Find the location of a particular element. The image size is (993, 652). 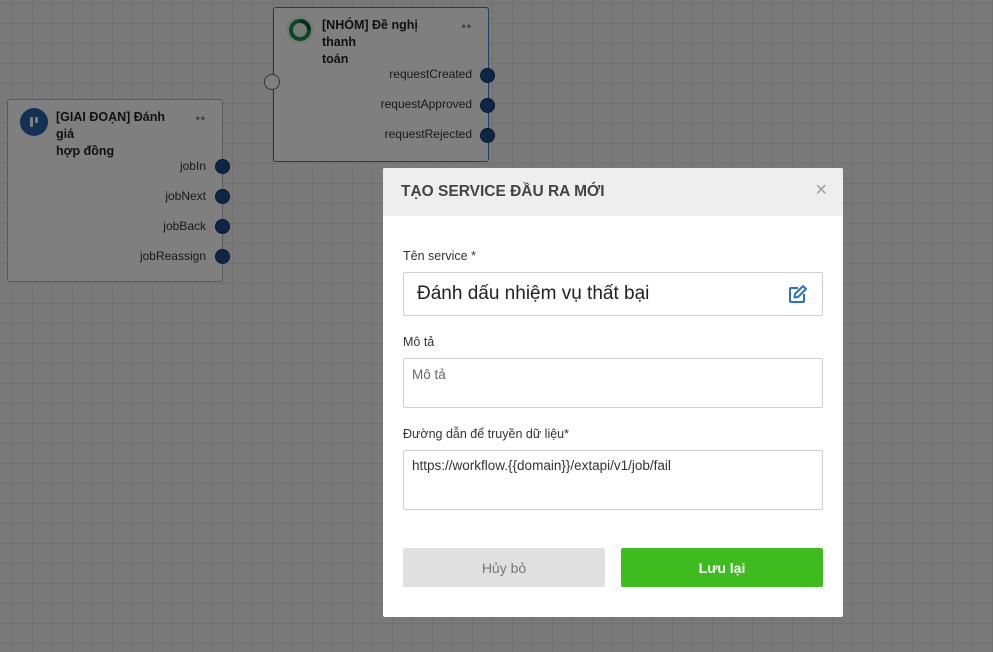

description-placeholder: Mô tả is located at coordinates (429, 374).